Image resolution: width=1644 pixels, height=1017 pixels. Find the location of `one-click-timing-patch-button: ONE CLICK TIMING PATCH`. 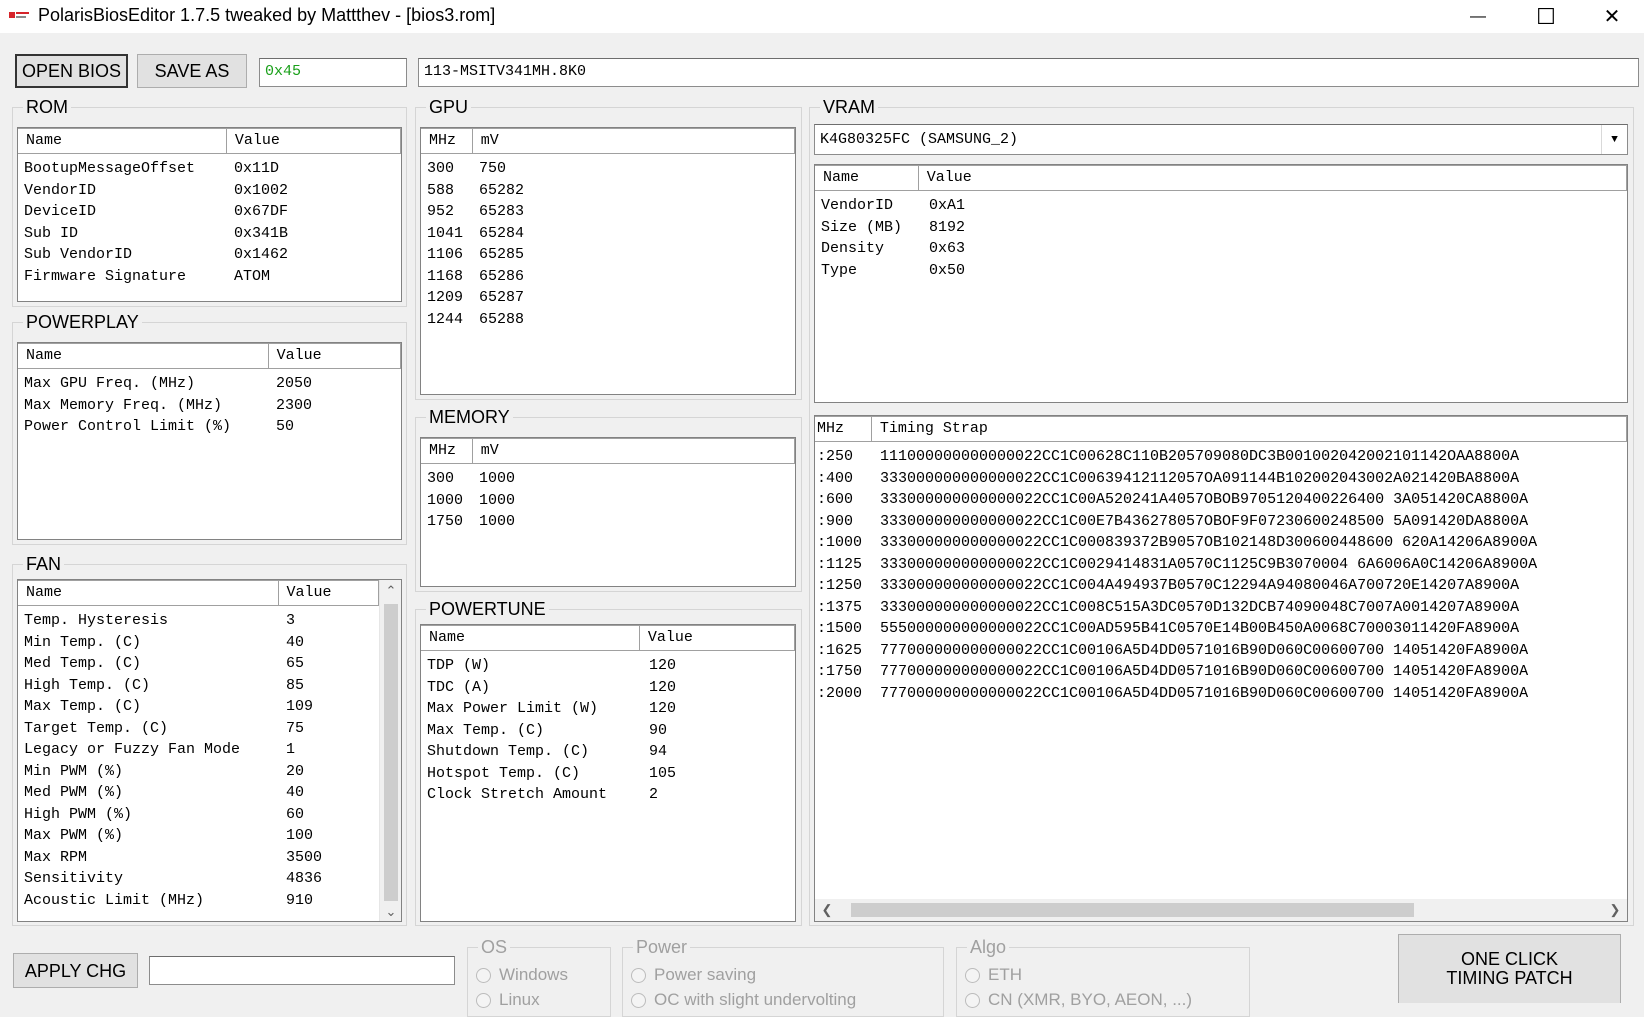

one-click-timing-patch-button: ONE CLICK TIMING PATCH is located at coordinates (1509, 968).